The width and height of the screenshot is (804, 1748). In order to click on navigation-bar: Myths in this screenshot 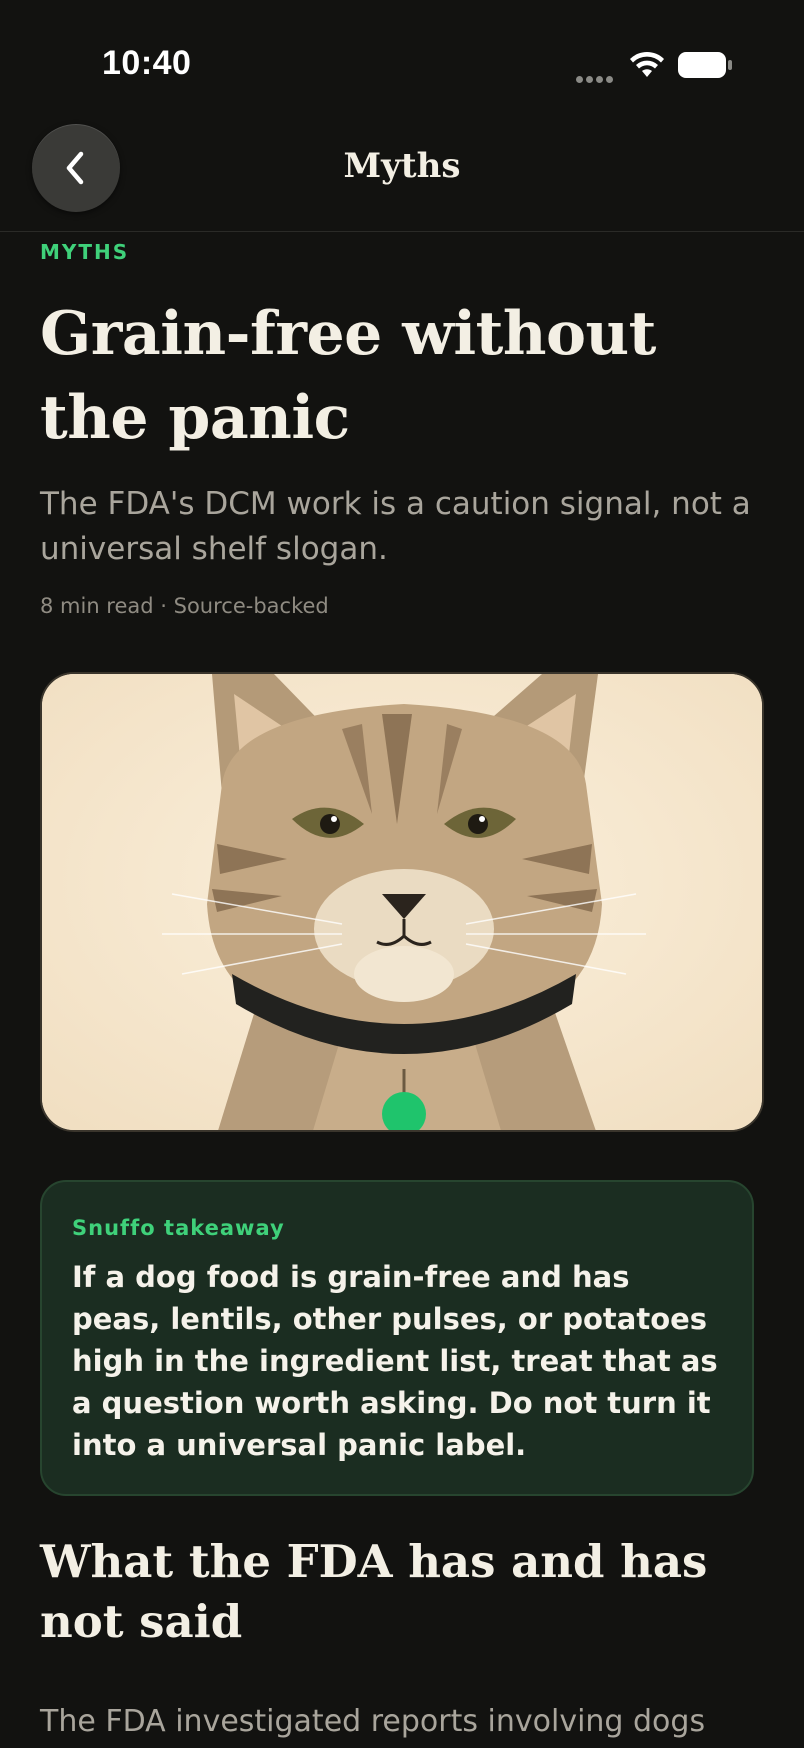, I will do `click(402, 171)`.